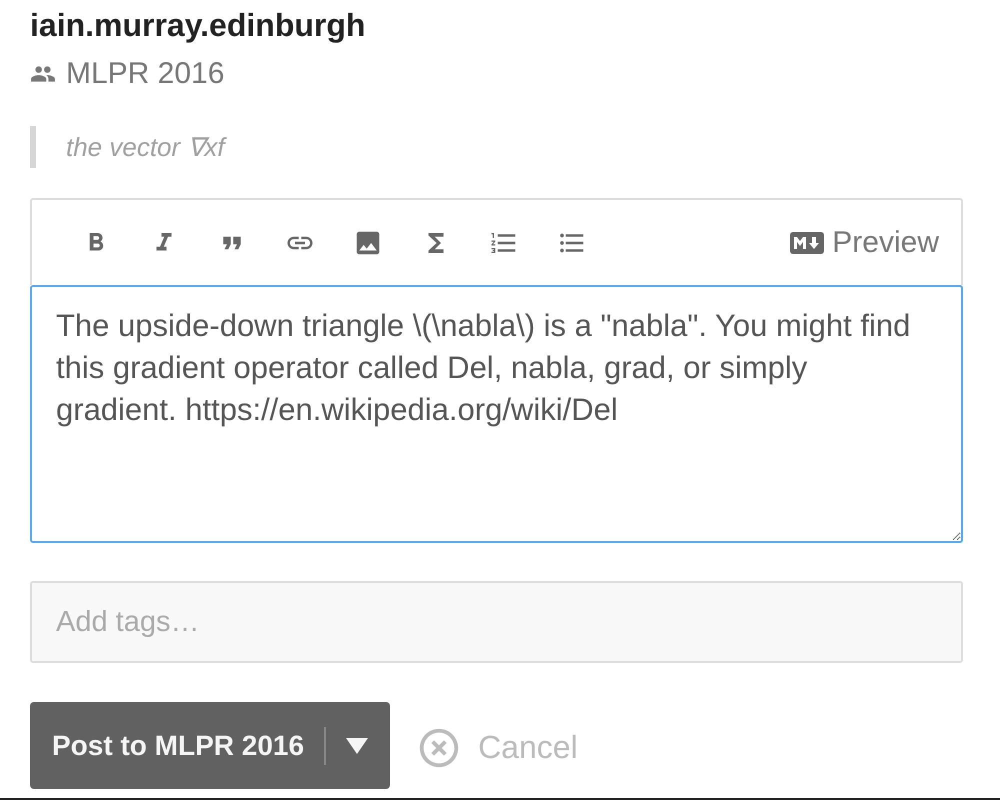 The width and height of the screenshot is (1000, 800). I want to click on author-name: iain.murray.edinburgh, so click(198, 25).